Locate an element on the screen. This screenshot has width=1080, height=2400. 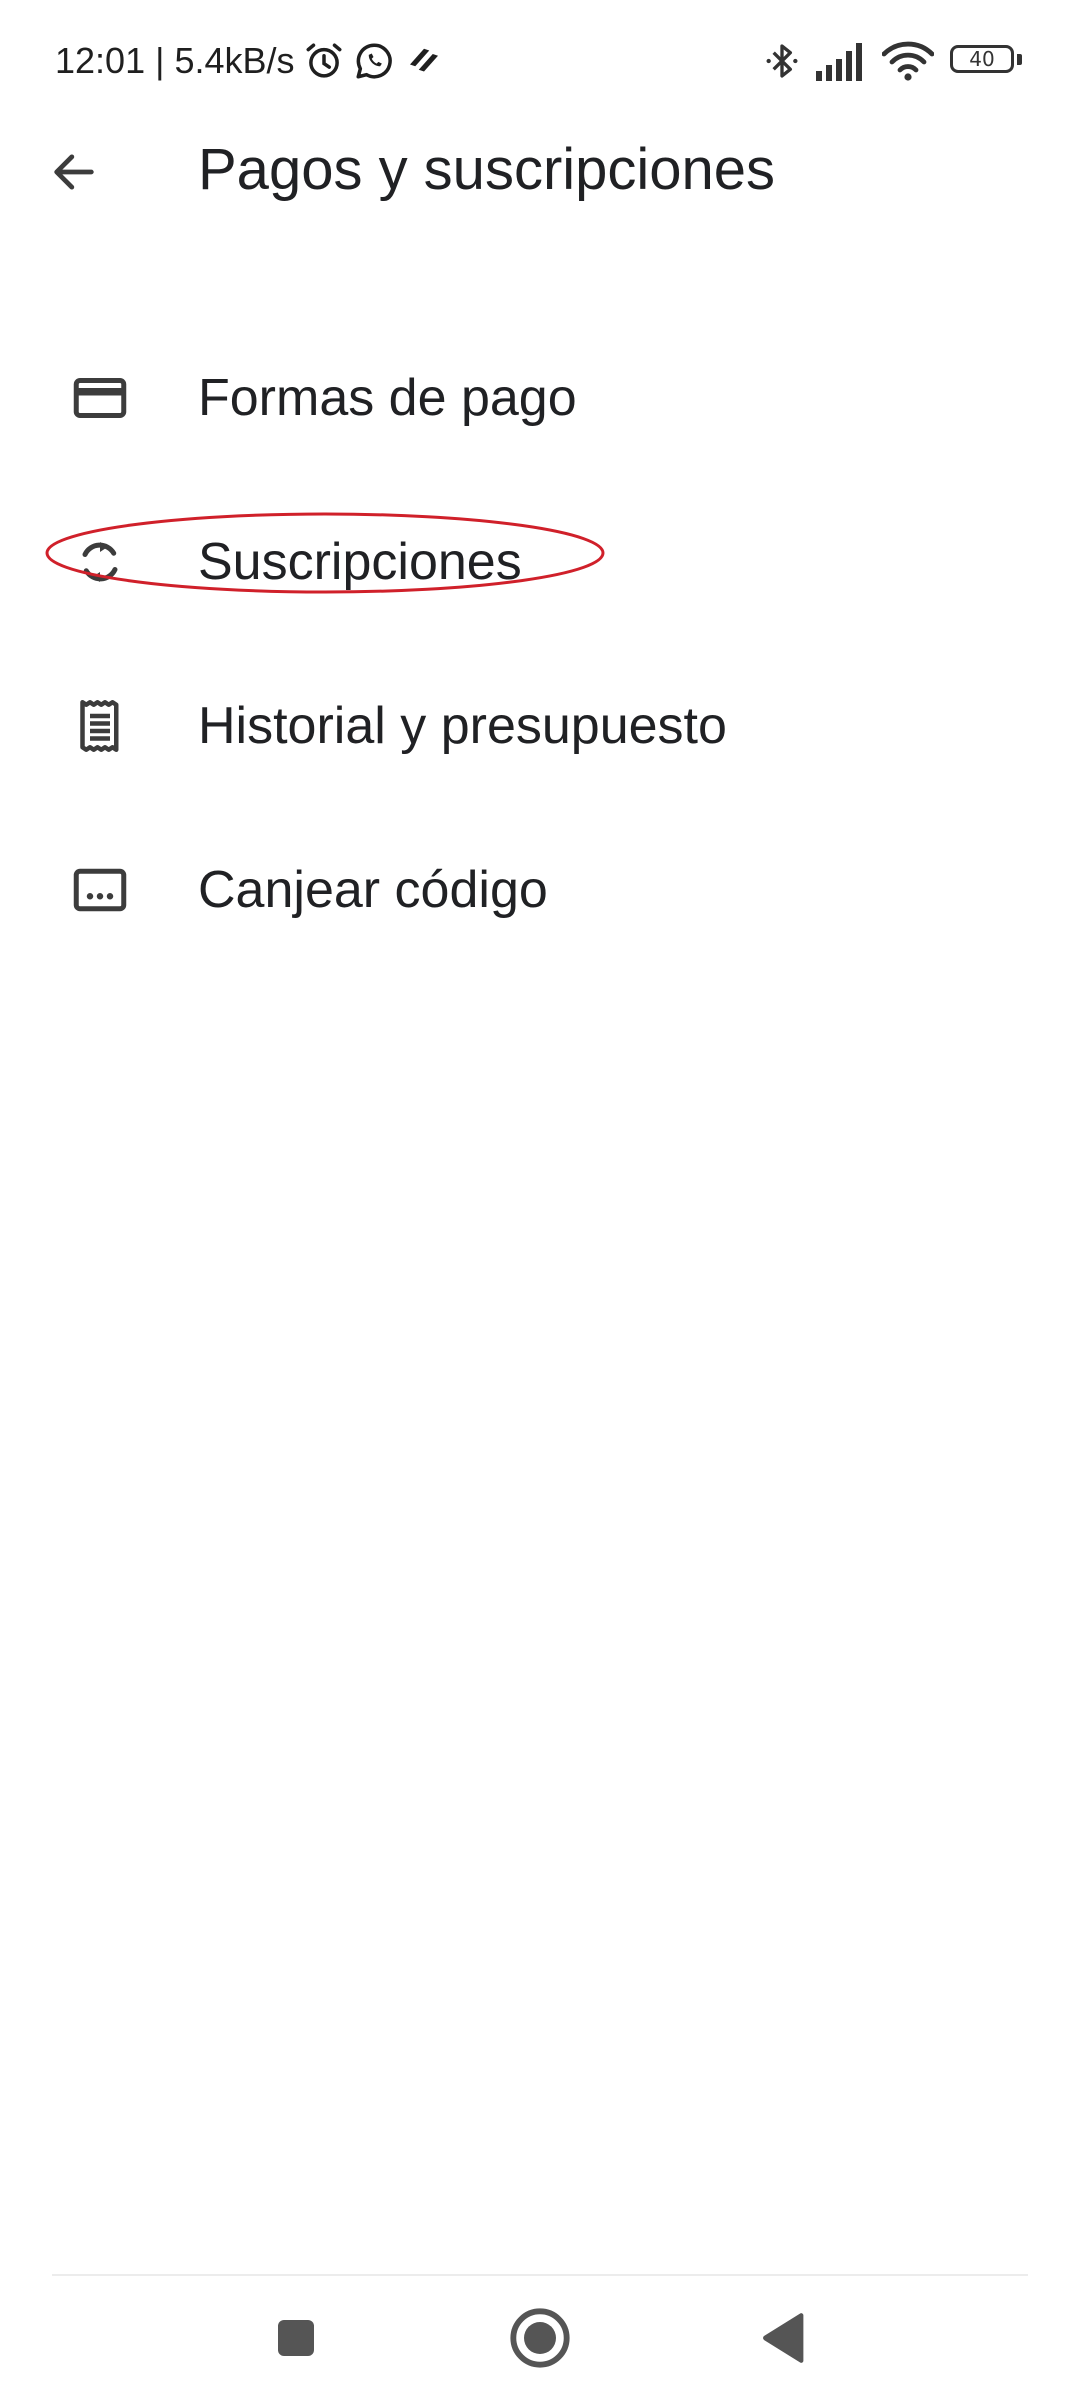
app-bar: Pagos y suscripciones is located at coordinates (540, 170).